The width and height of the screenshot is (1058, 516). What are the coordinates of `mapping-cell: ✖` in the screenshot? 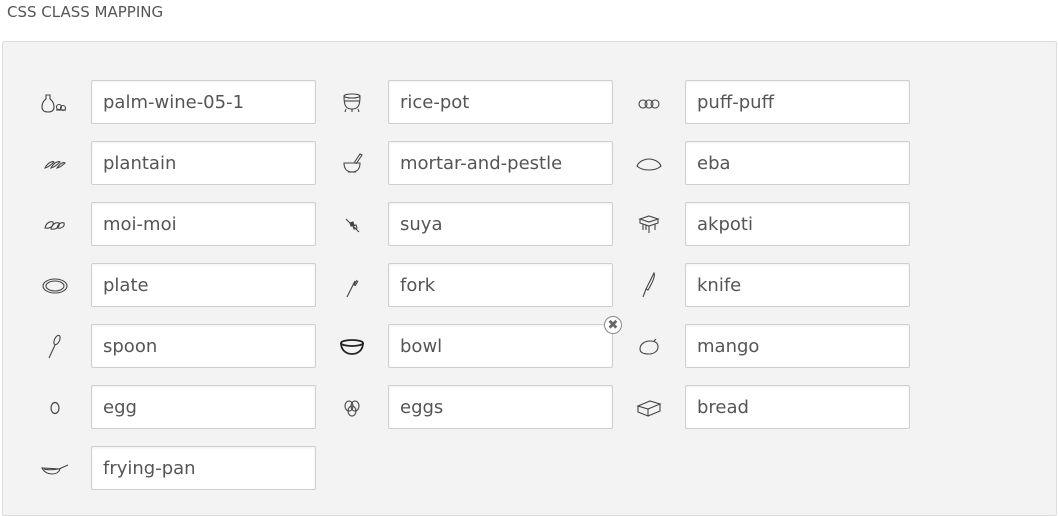 It's located at (486, 342).